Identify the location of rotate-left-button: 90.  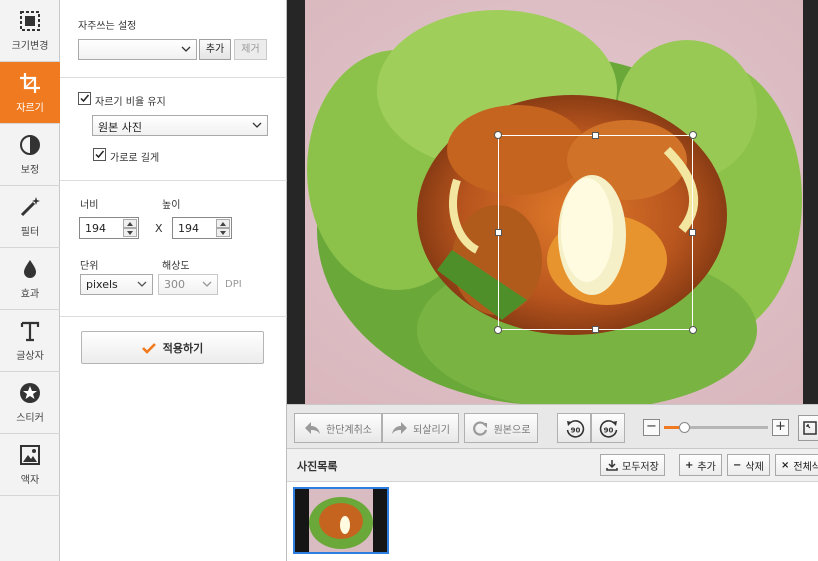
(574, 428).